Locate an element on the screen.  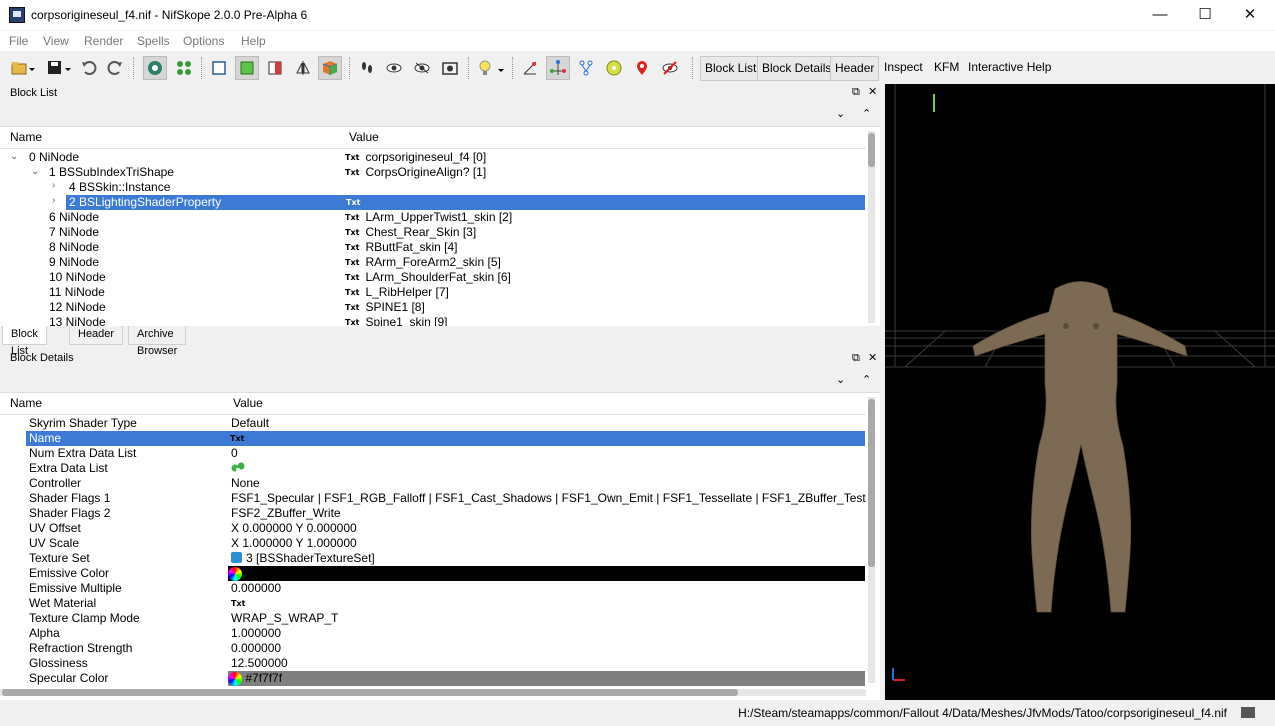
save-file-icon is located at coordinates (59, 68).